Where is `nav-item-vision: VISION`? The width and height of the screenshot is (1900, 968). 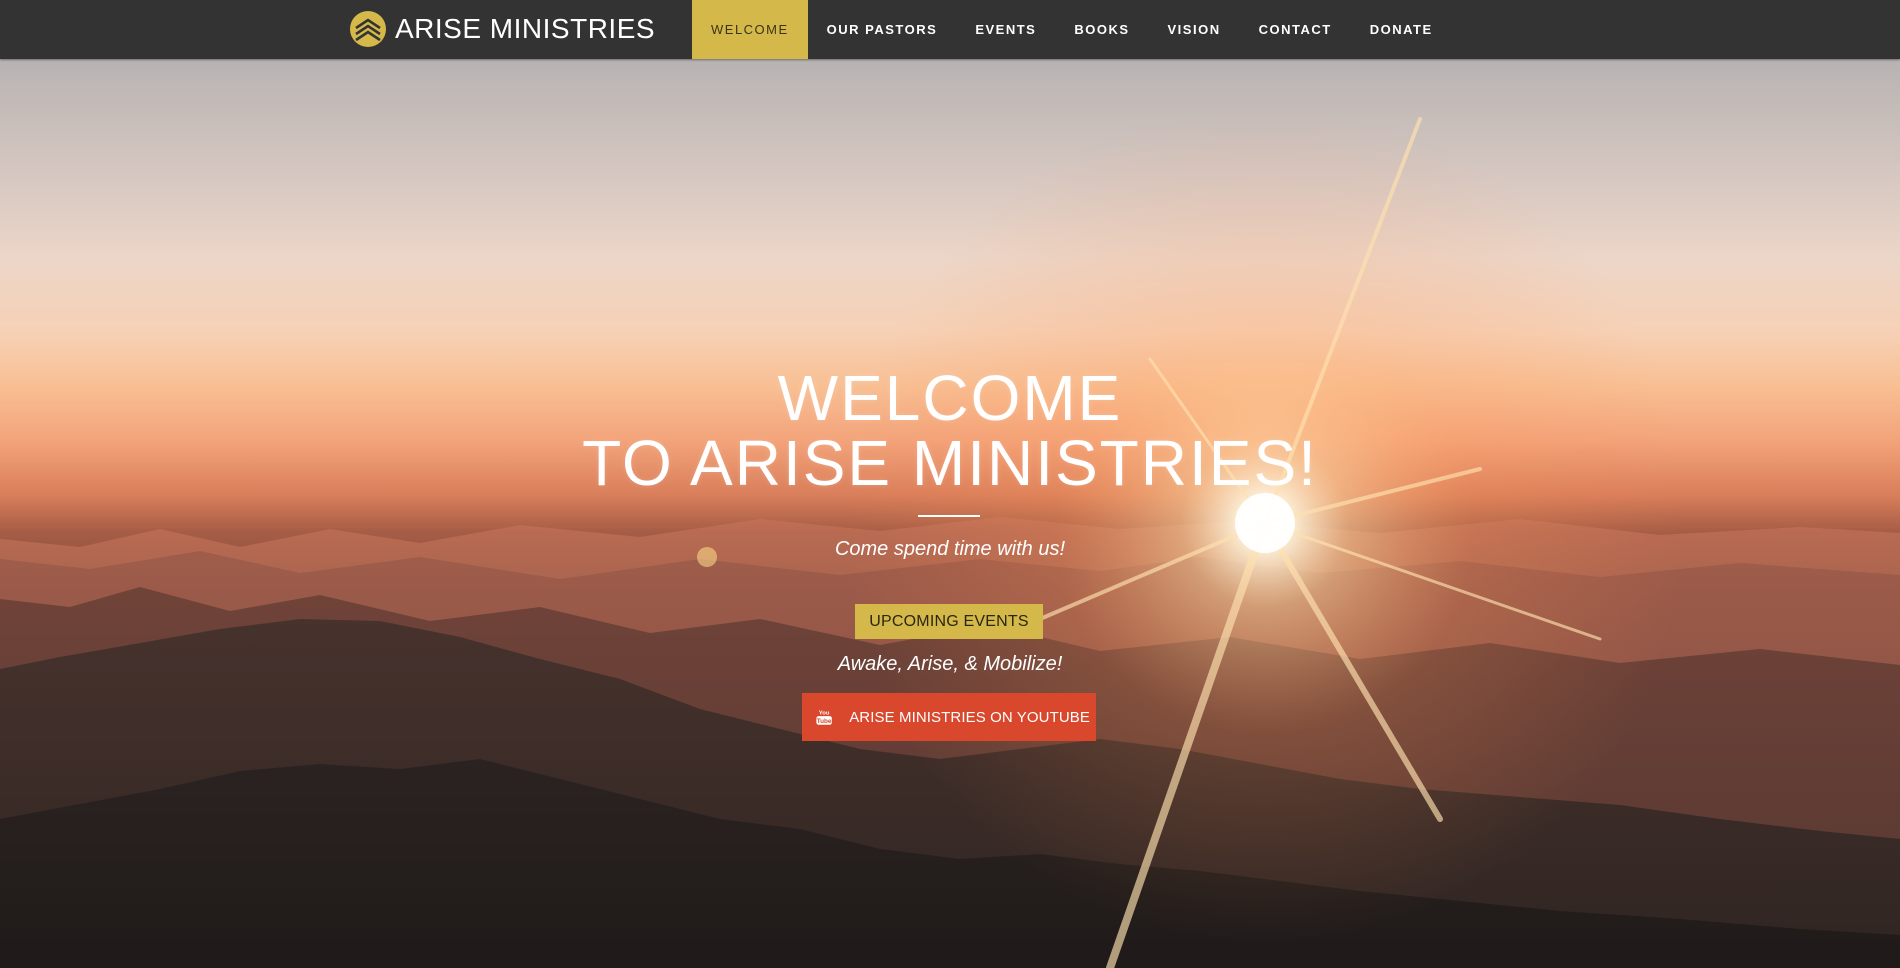 nav-item-vision: VISION is located at coordinates (1194, 29).